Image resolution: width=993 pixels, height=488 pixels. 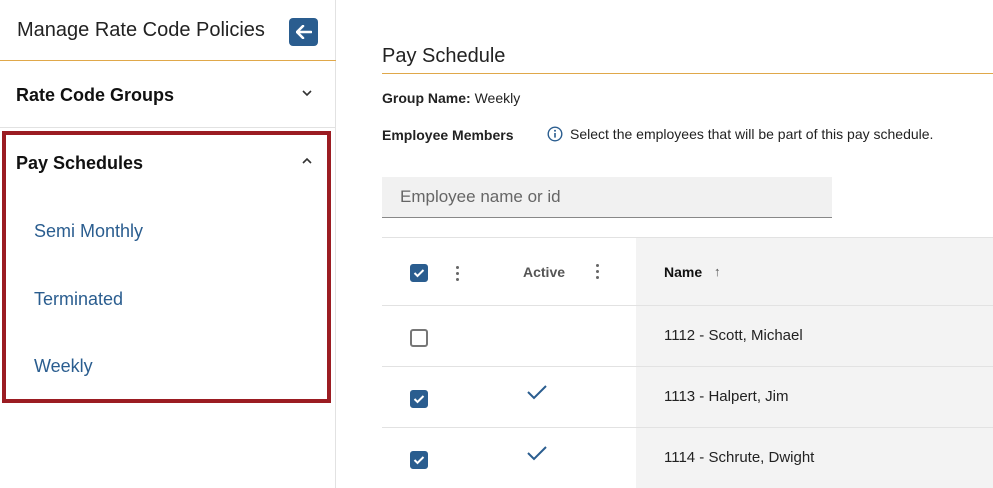 What do you see at coordinates (726, 396) in the screenshot?
I see `employee-name: 1113 - Halpert, Jim` at bounding box center [726, 396].